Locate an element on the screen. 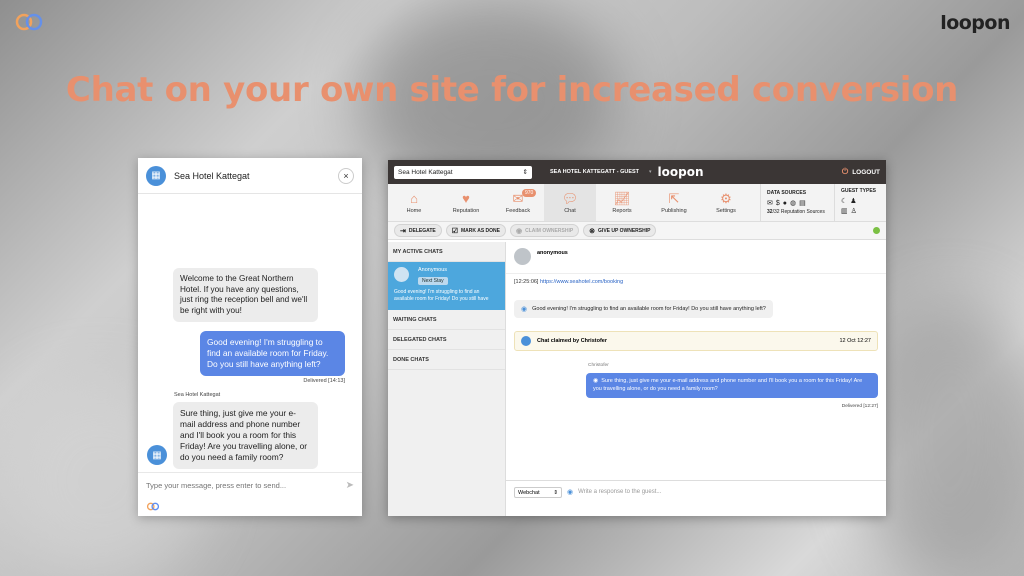 Image resolution: width=1024 pixels, height=576 pixels. mark-done-button: ☑ MARK AS DONE is located at coordinates (475, 230).